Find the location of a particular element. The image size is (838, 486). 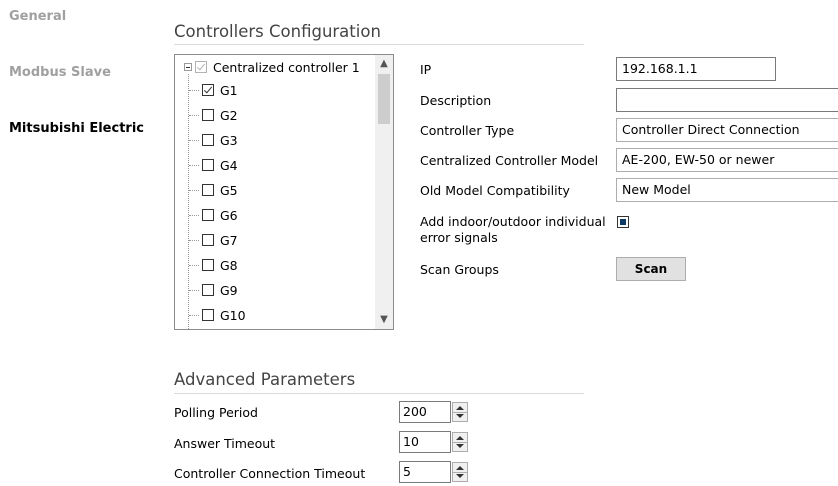

tree-root-row: Centralized controller 1 is located at coordinates (272, 67).